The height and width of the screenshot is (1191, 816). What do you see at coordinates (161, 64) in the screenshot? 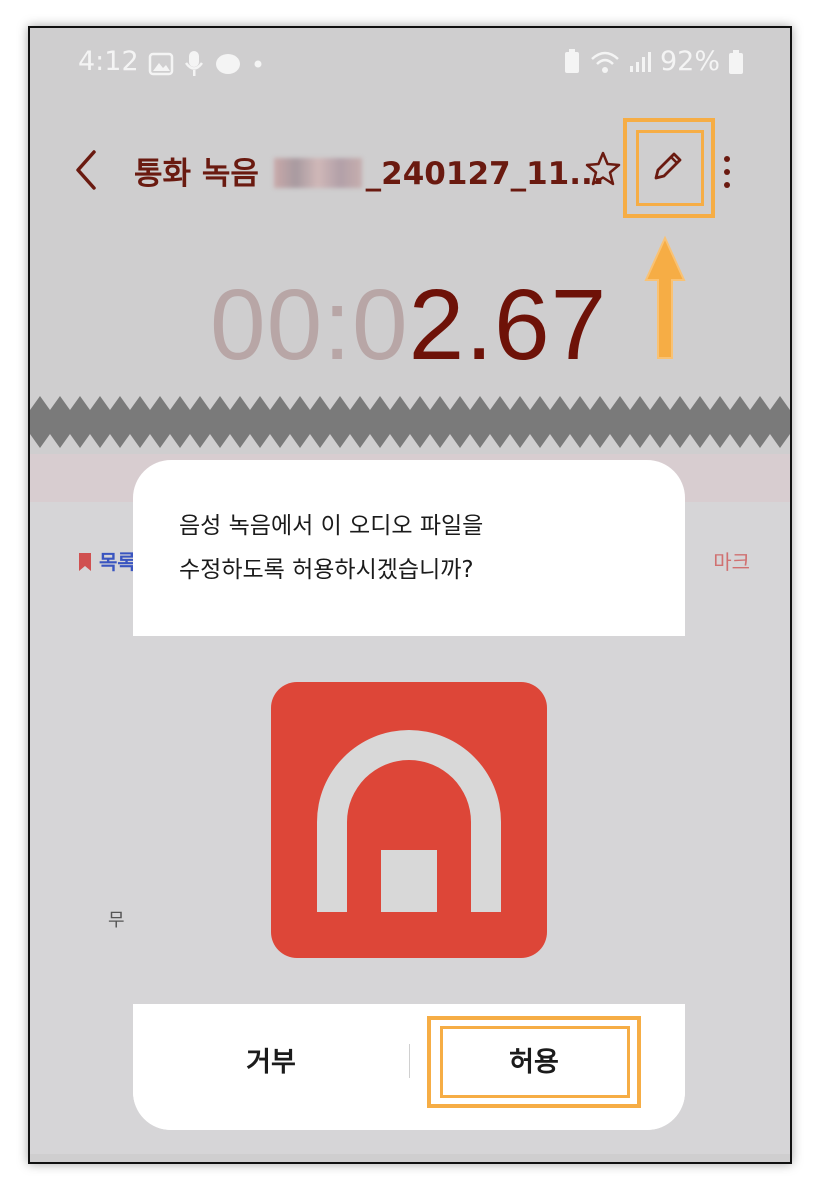
I see `gallery-icon` at bounding box center [161, 64].